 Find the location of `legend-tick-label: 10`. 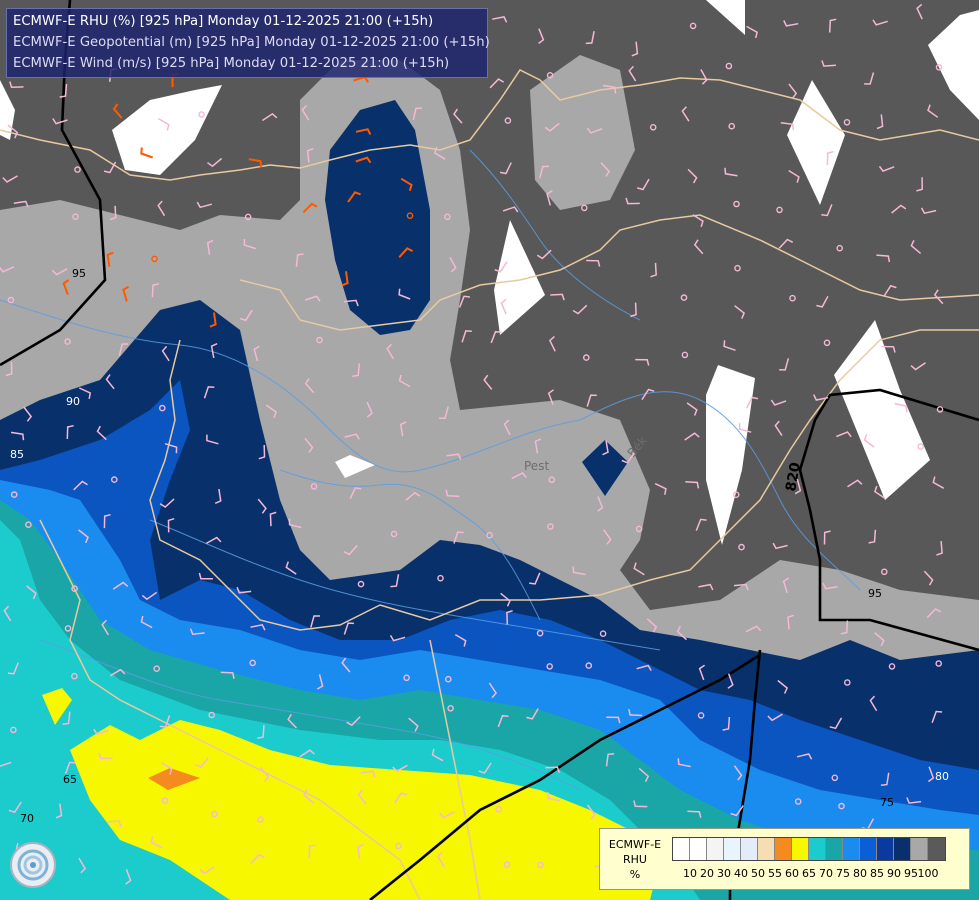

legend-tick-label: 10 is located at coordinates (690, 873).